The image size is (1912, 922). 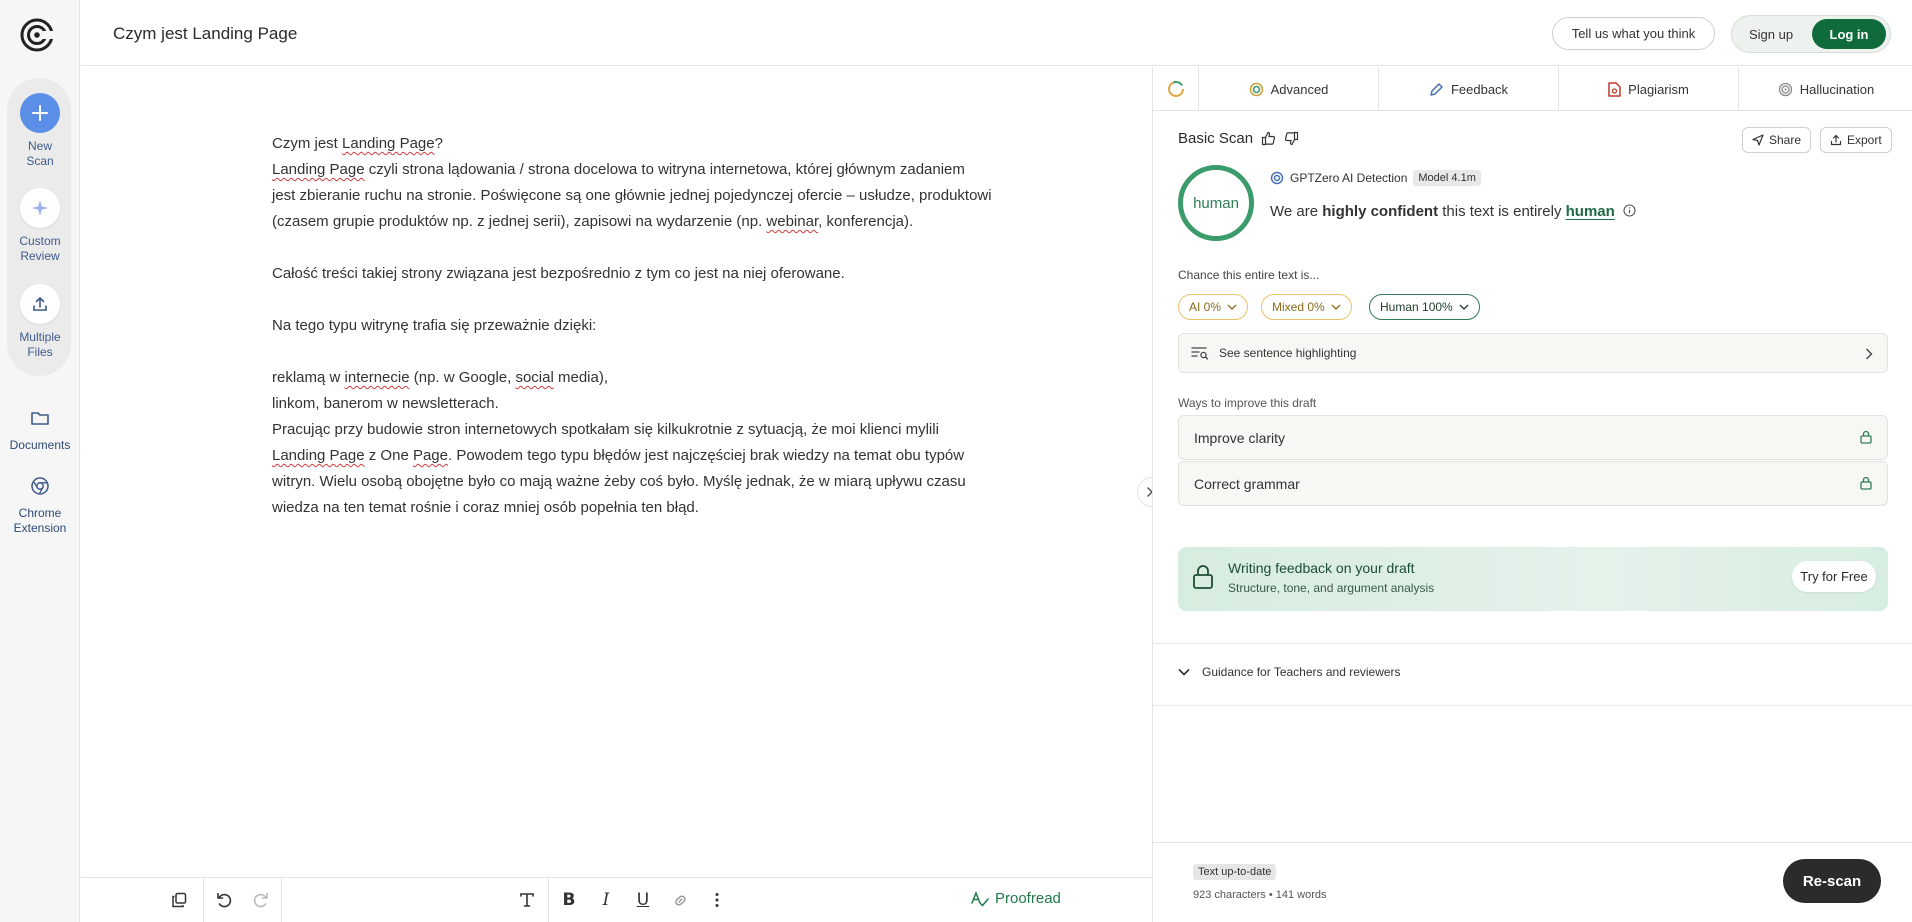 I want to click on undo-button, so click(x=224, y=900).